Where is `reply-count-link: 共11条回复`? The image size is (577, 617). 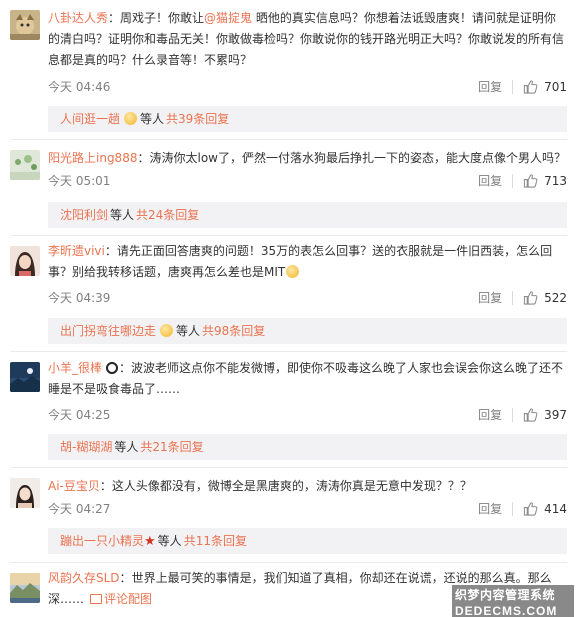
reply-count-link: 共11条回复 is located at coordinates (215, 541).